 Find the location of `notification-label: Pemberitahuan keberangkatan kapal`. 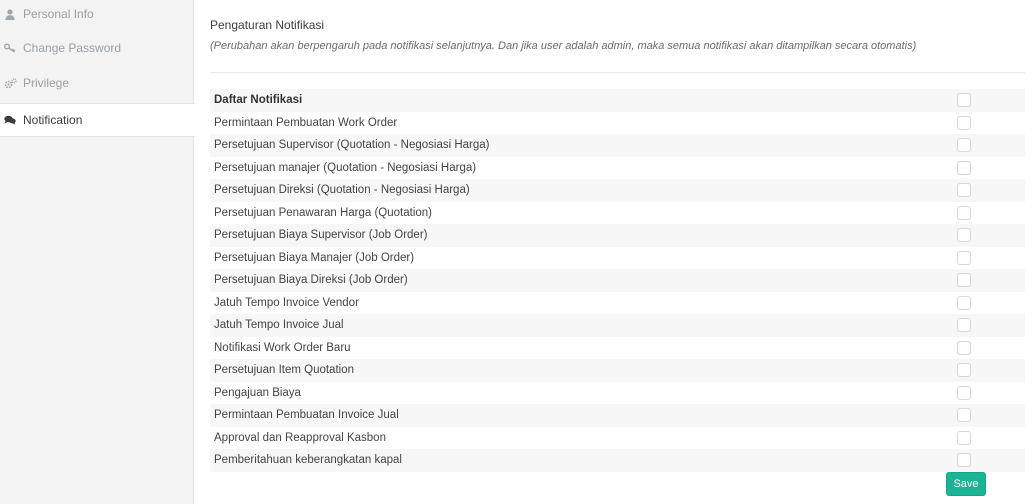

notification-label: Pemberitahuan keberangkatan kapal is located at coordinates (308, 460).